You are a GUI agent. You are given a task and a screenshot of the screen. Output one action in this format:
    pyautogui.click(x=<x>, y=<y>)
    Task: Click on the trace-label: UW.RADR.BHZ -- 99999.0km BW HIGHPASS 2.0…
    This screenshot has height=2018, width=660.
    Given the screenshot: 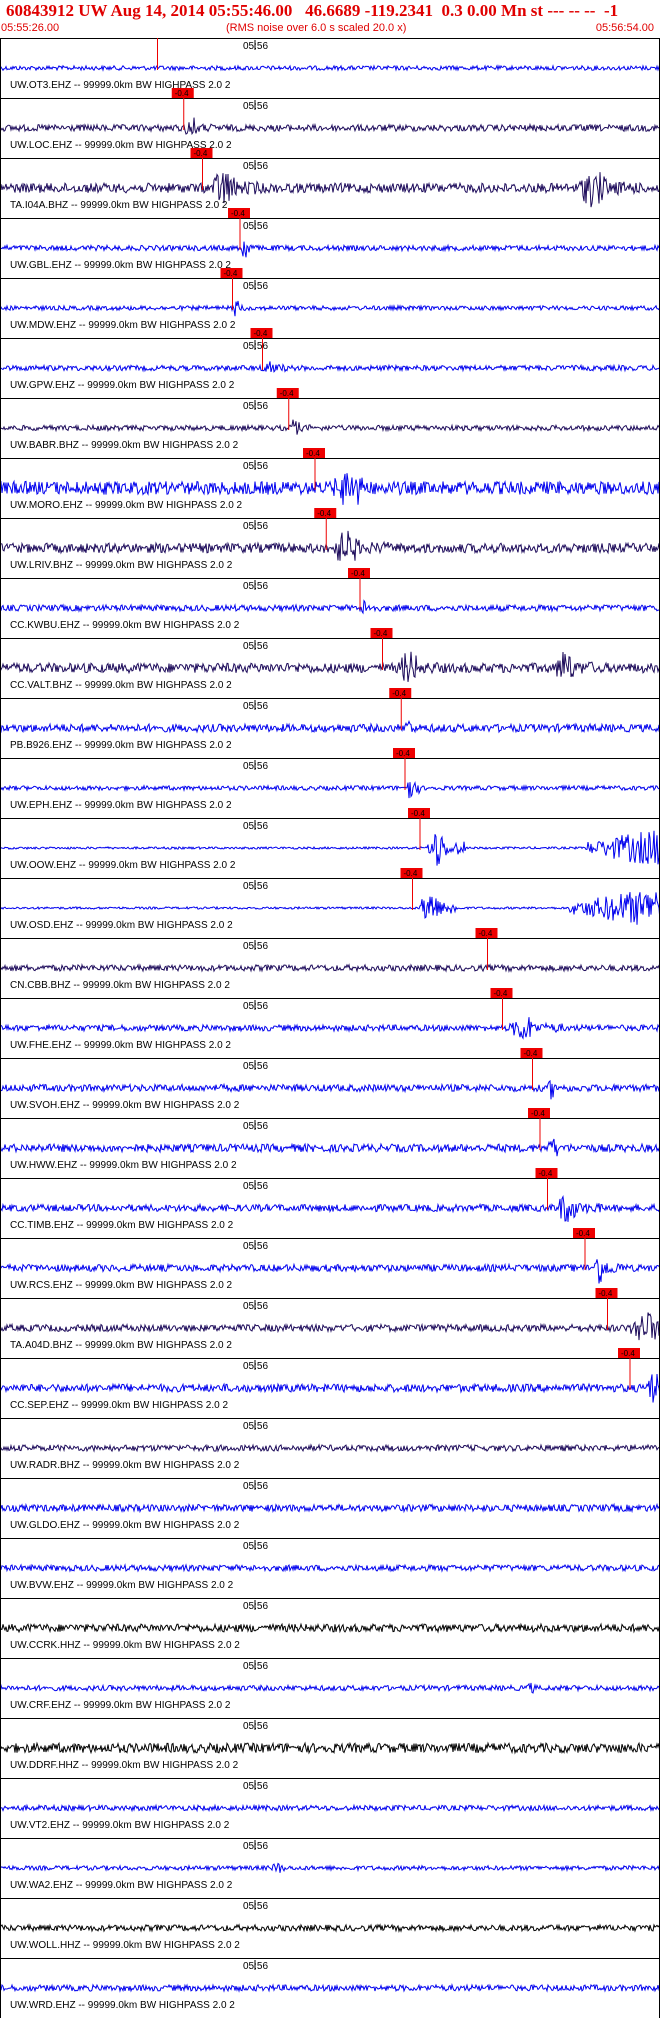 What is the action you would take?
    pyautogui.click(x=125, y=1465)
    